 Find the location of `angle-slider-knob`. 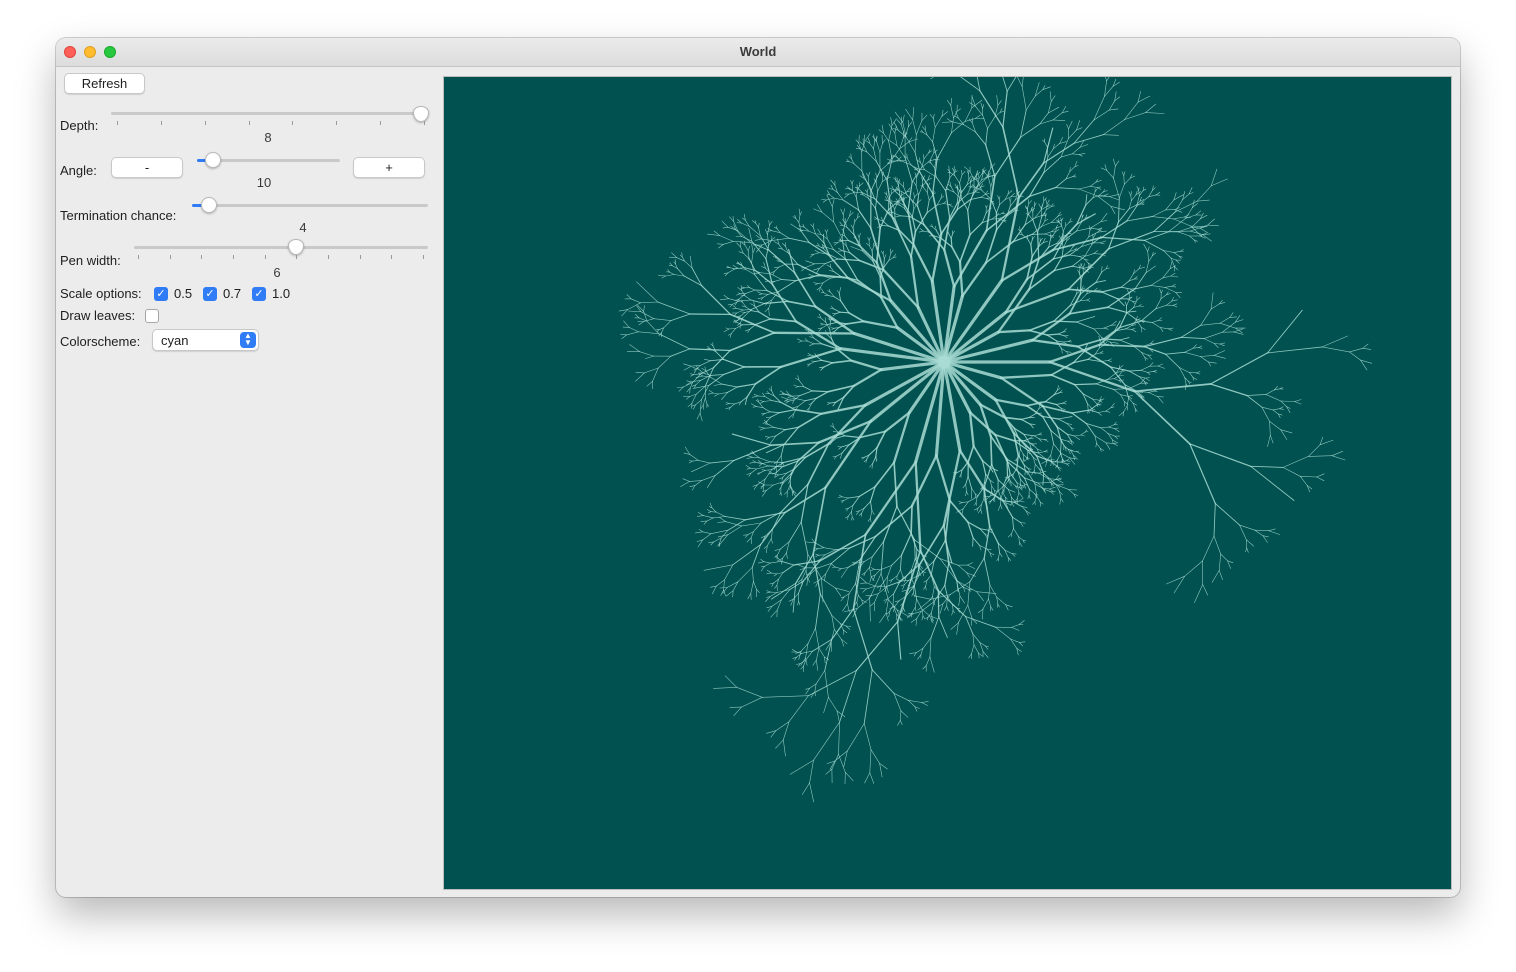

angle-slider-knob is located at coordinates (213, 160).